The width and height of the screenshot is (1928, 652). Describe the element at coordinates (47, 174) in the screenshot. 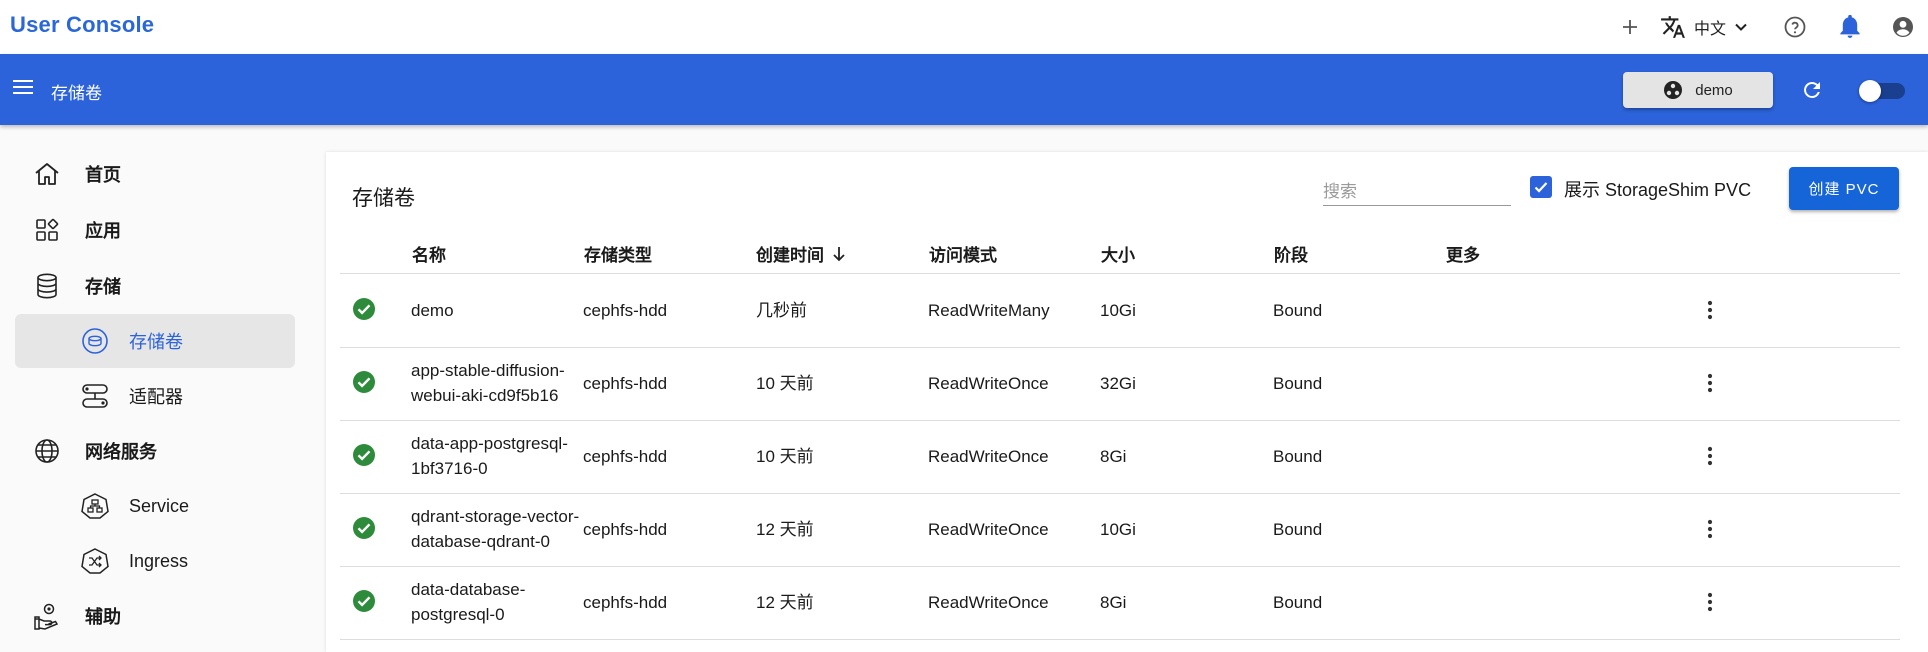

I see `home-icon` at that location.